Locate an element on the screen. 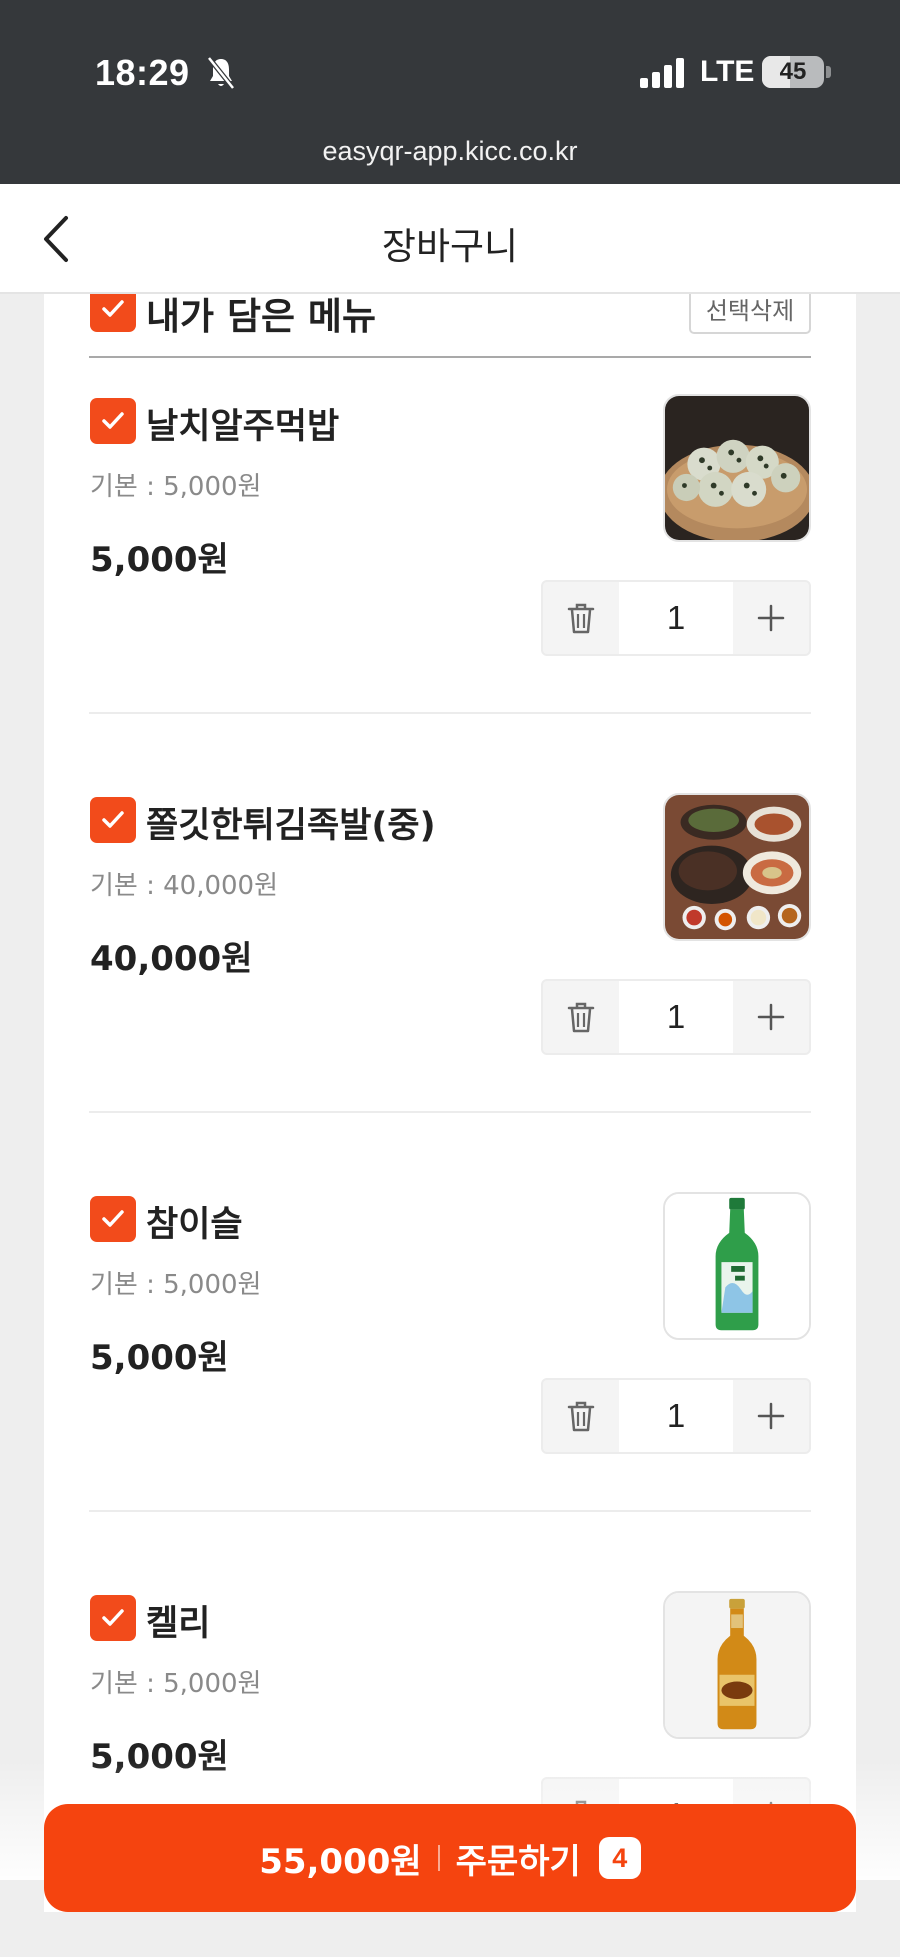 This screenshot has width=900, height=1957. order-separator is located at coordinates (438, 1858).